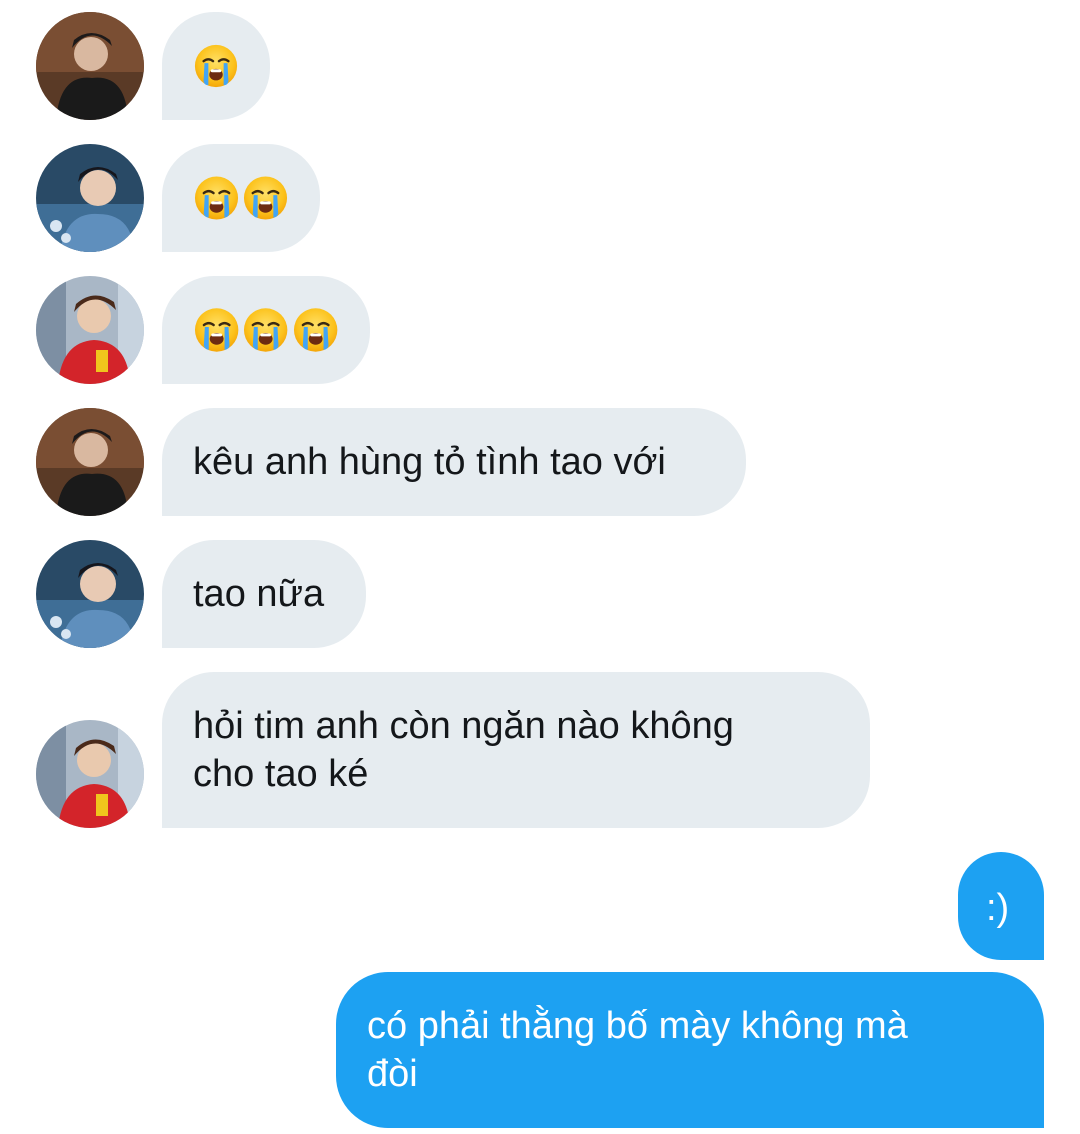 Image resolution: width=1080 pixels, height=1134 pixels. Describe the element at coordinates (637, 1050) in the screenshot. I see `message-text: có phải thằng bố mày không mà đòi` at that location.